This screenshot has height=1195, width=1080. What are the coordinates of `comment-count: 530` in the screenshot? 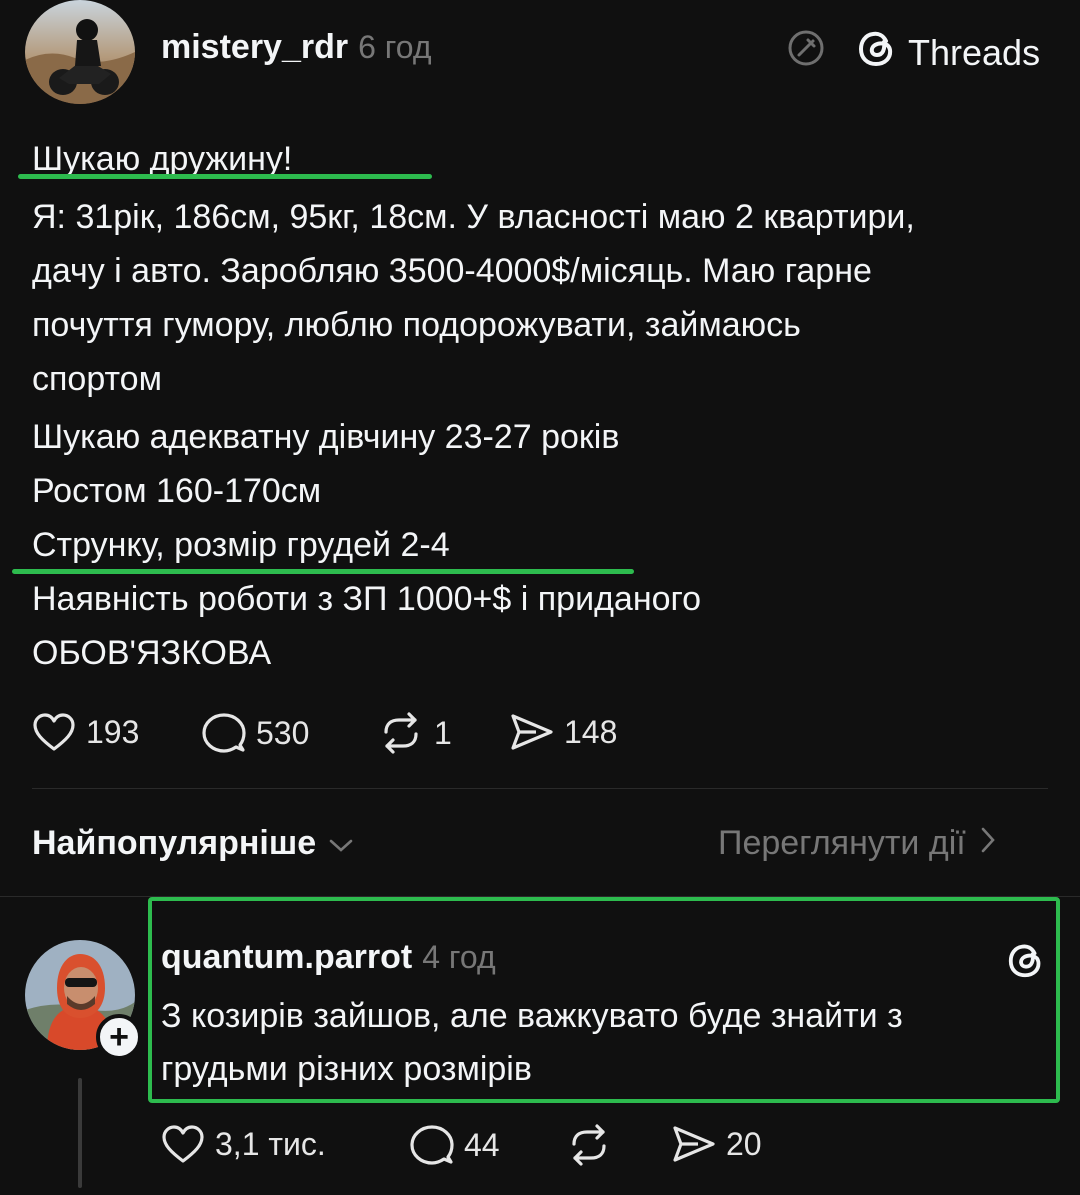 It's located at (283, 732).